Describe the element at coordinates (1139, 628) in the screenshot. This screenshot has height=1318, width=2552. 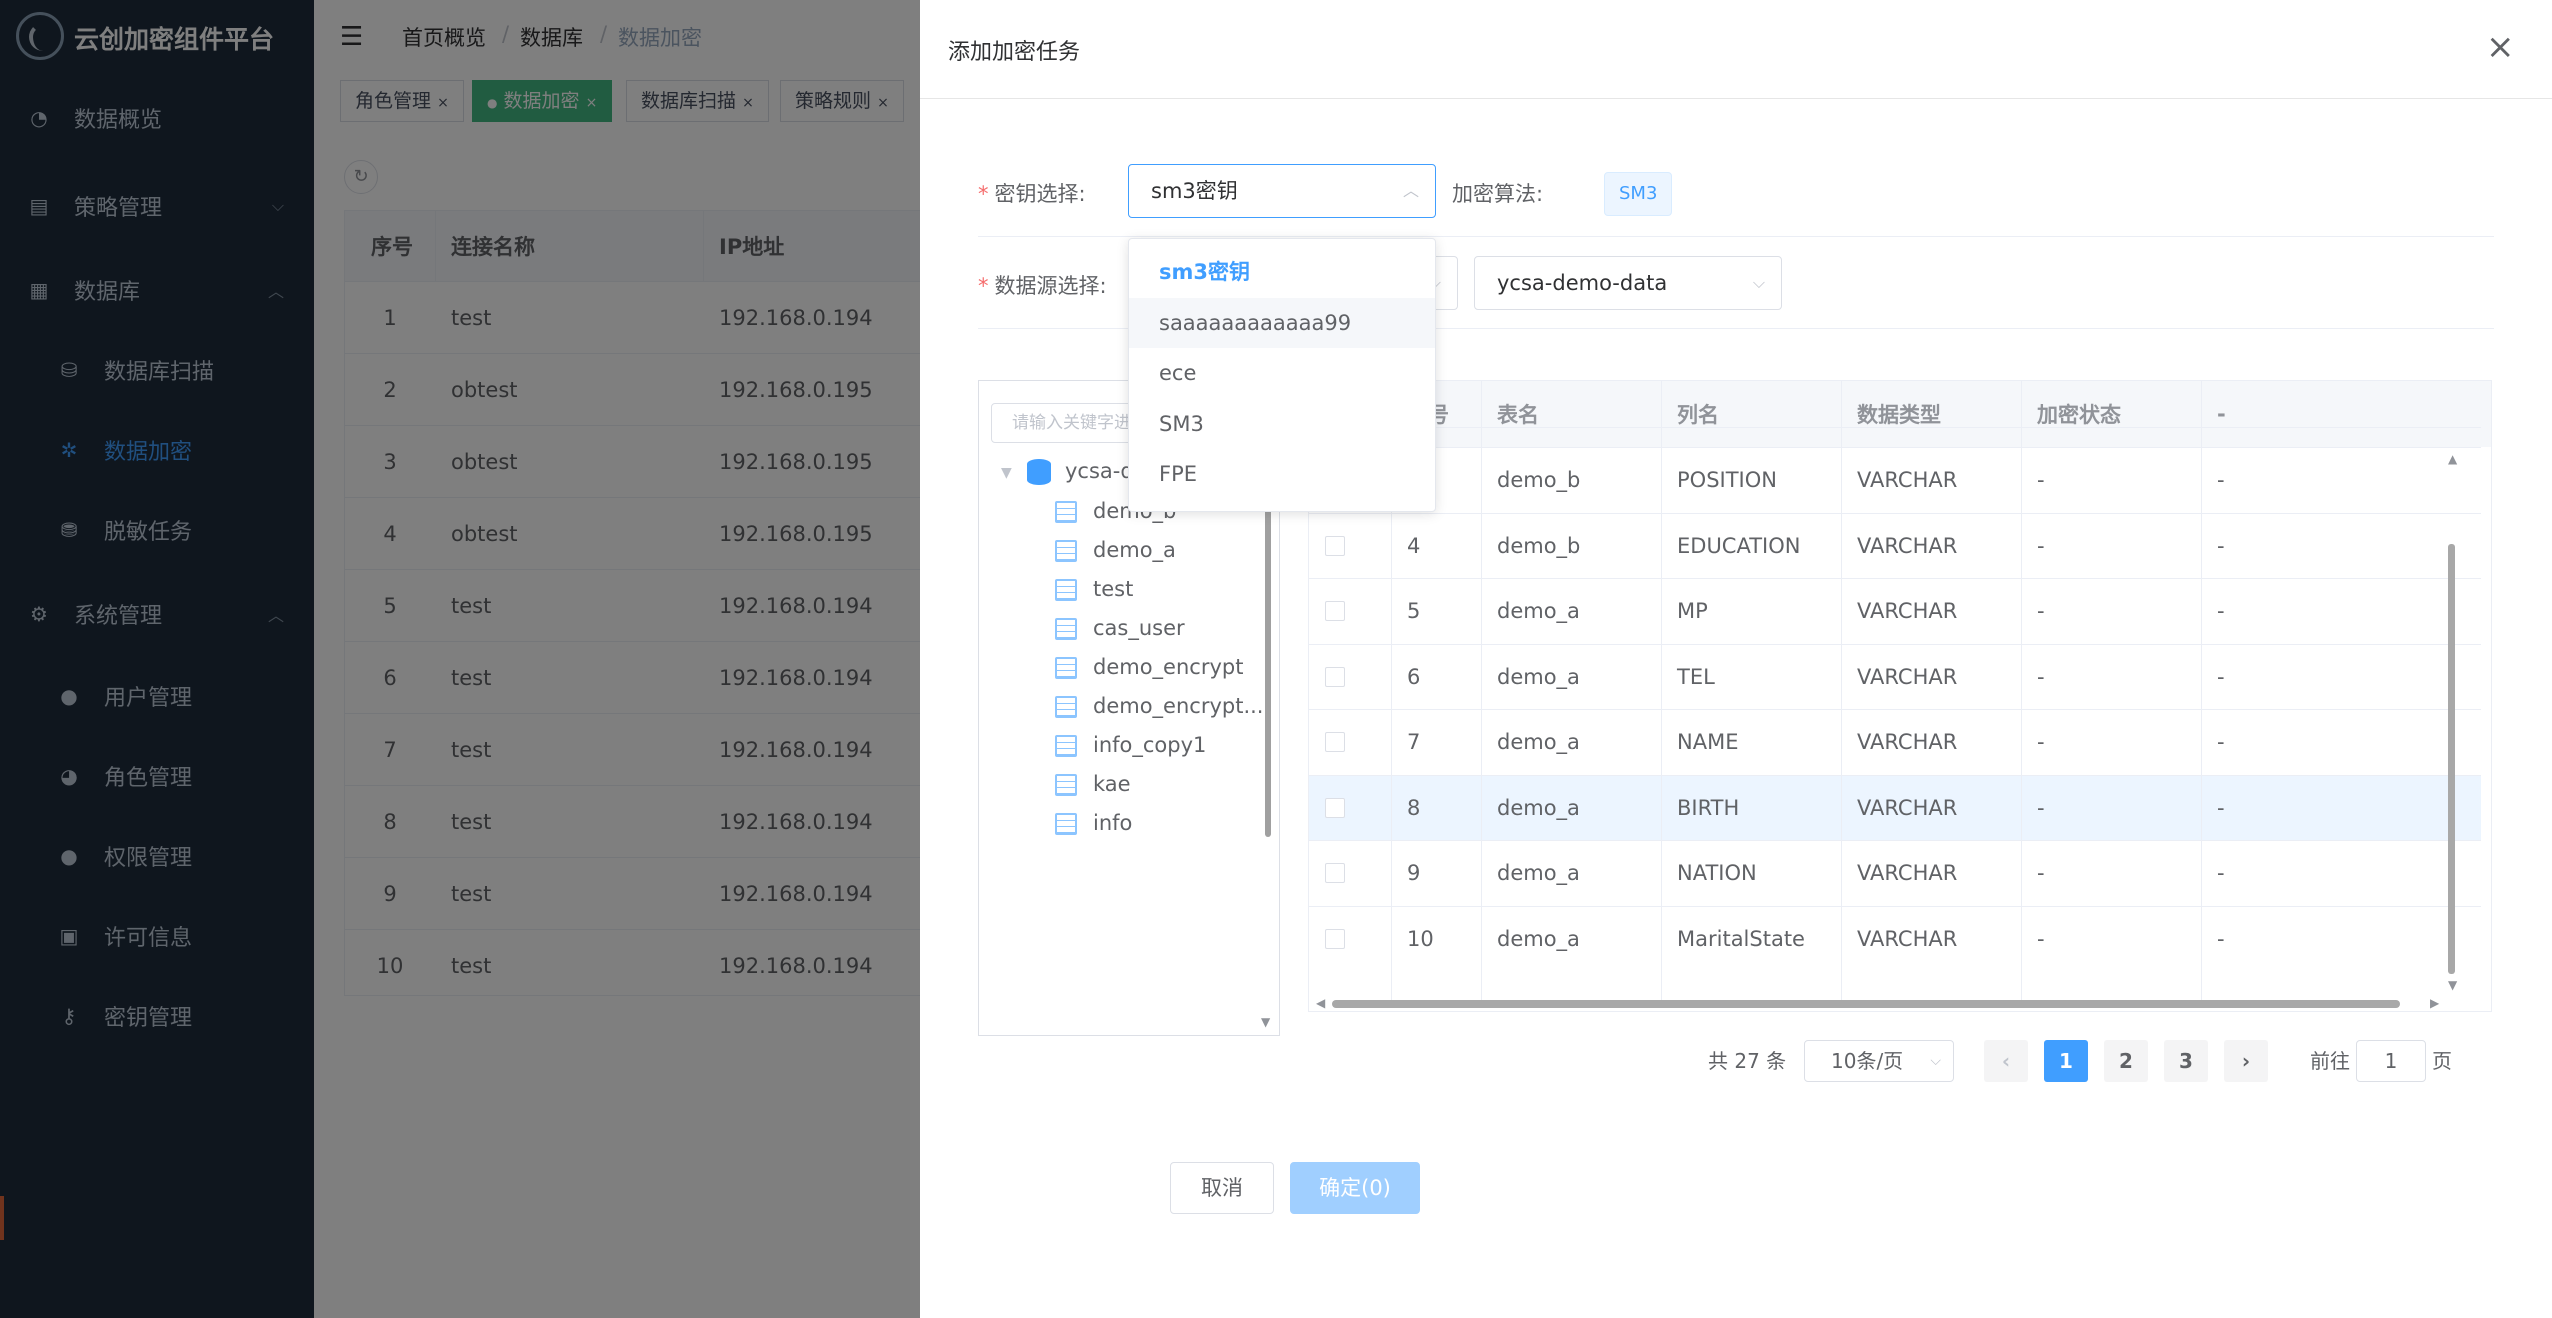
I see `tree-node: cas_user` at that location.